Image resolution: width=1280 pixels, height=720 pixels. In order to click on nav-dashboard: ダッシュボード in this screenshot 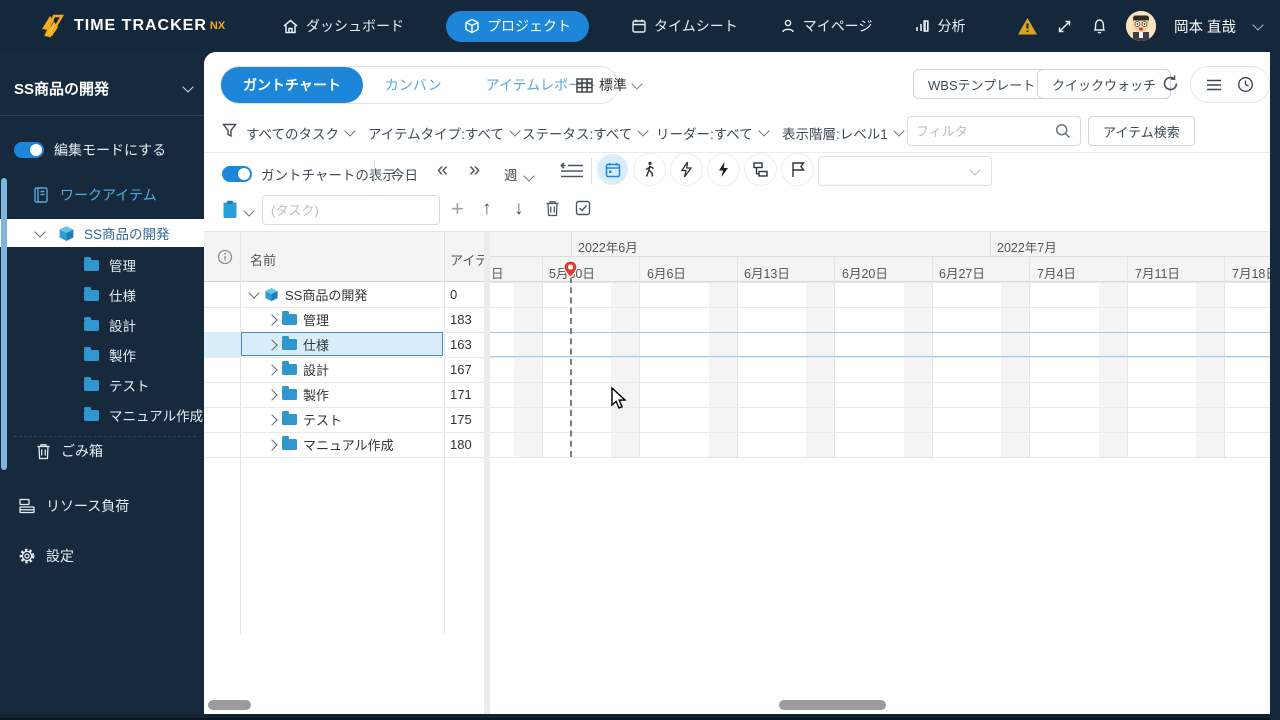, I will do `click(343, 26)`.